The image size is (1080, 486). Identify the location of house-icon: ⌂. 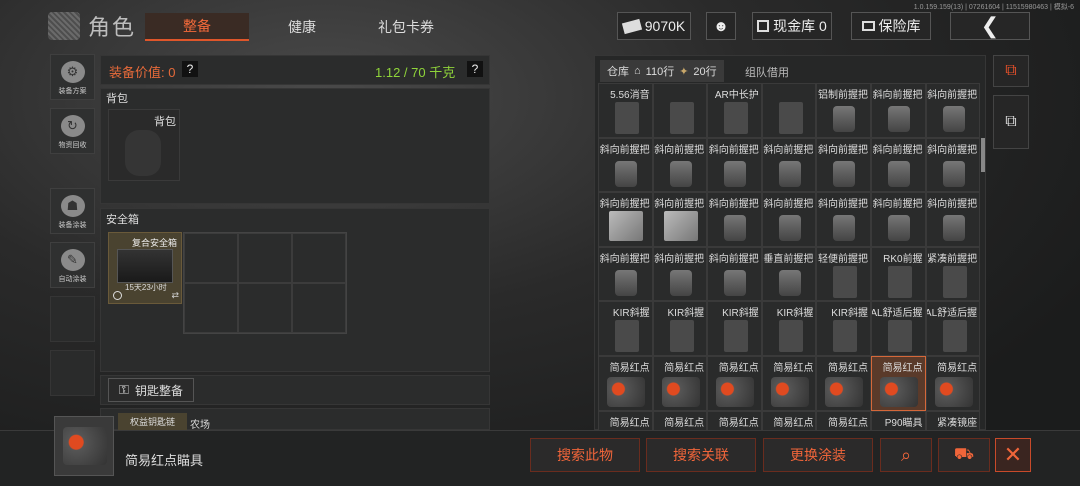
(637, 71).